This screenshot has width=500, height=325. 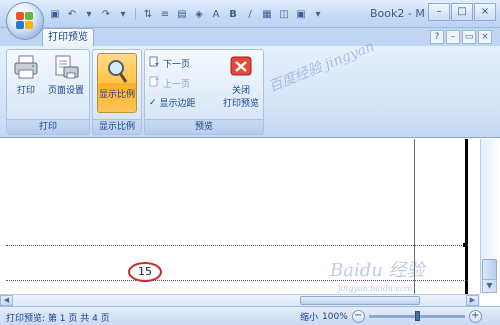 I want to click on close-red-icon, so click(x=241, y=67).